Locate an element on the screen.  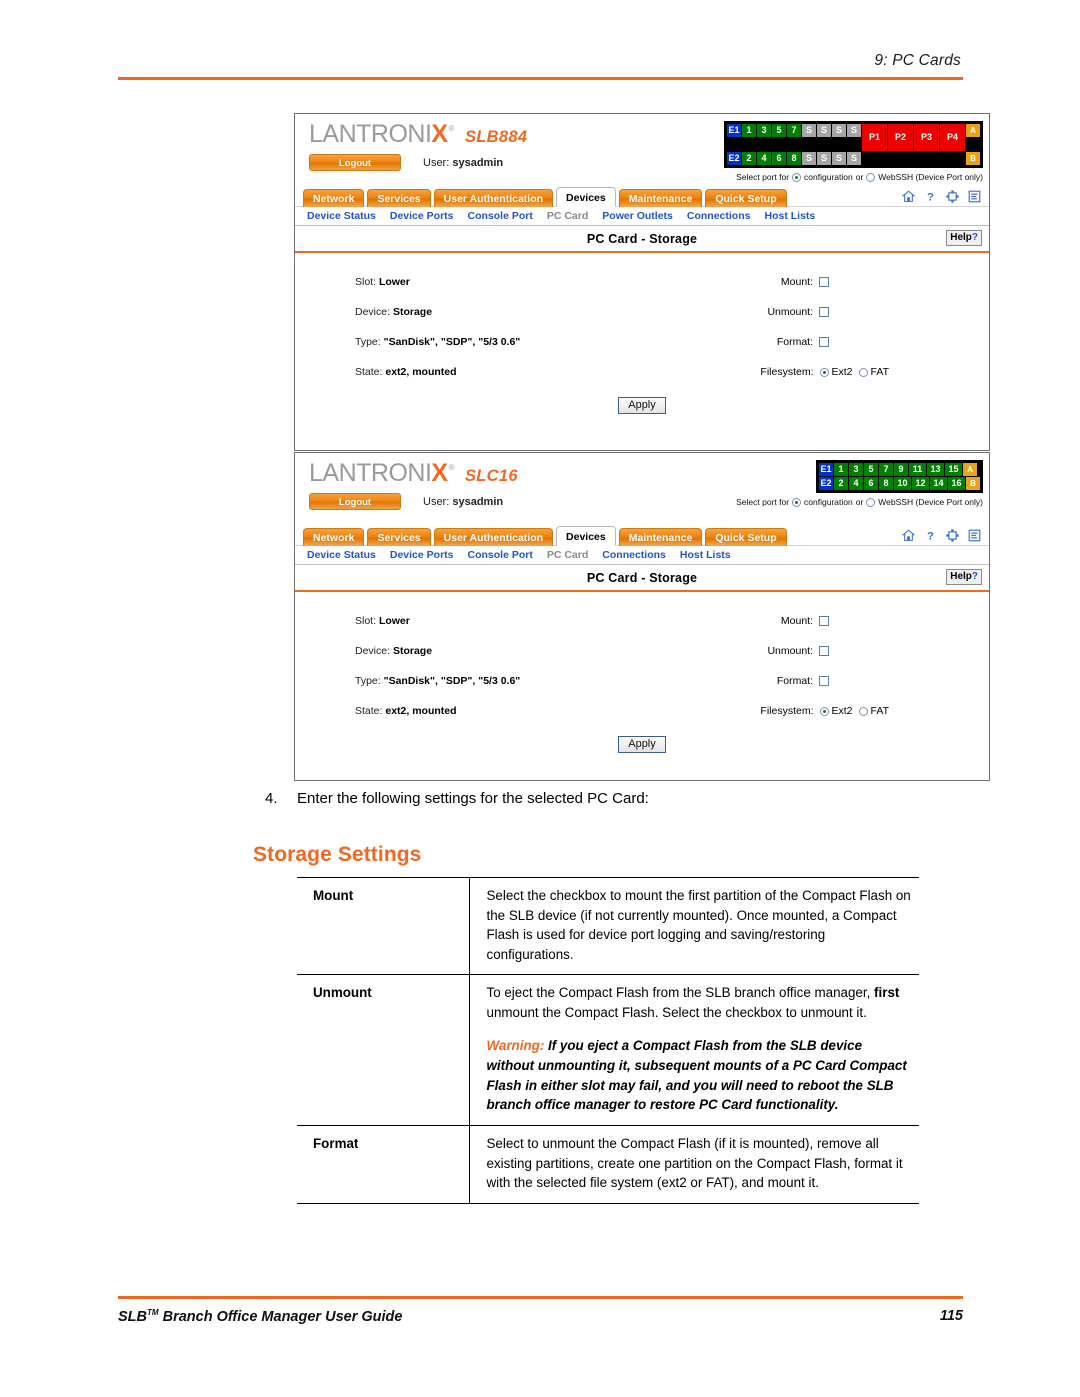
port-cell: 16 is located at coordinates (956, 483).